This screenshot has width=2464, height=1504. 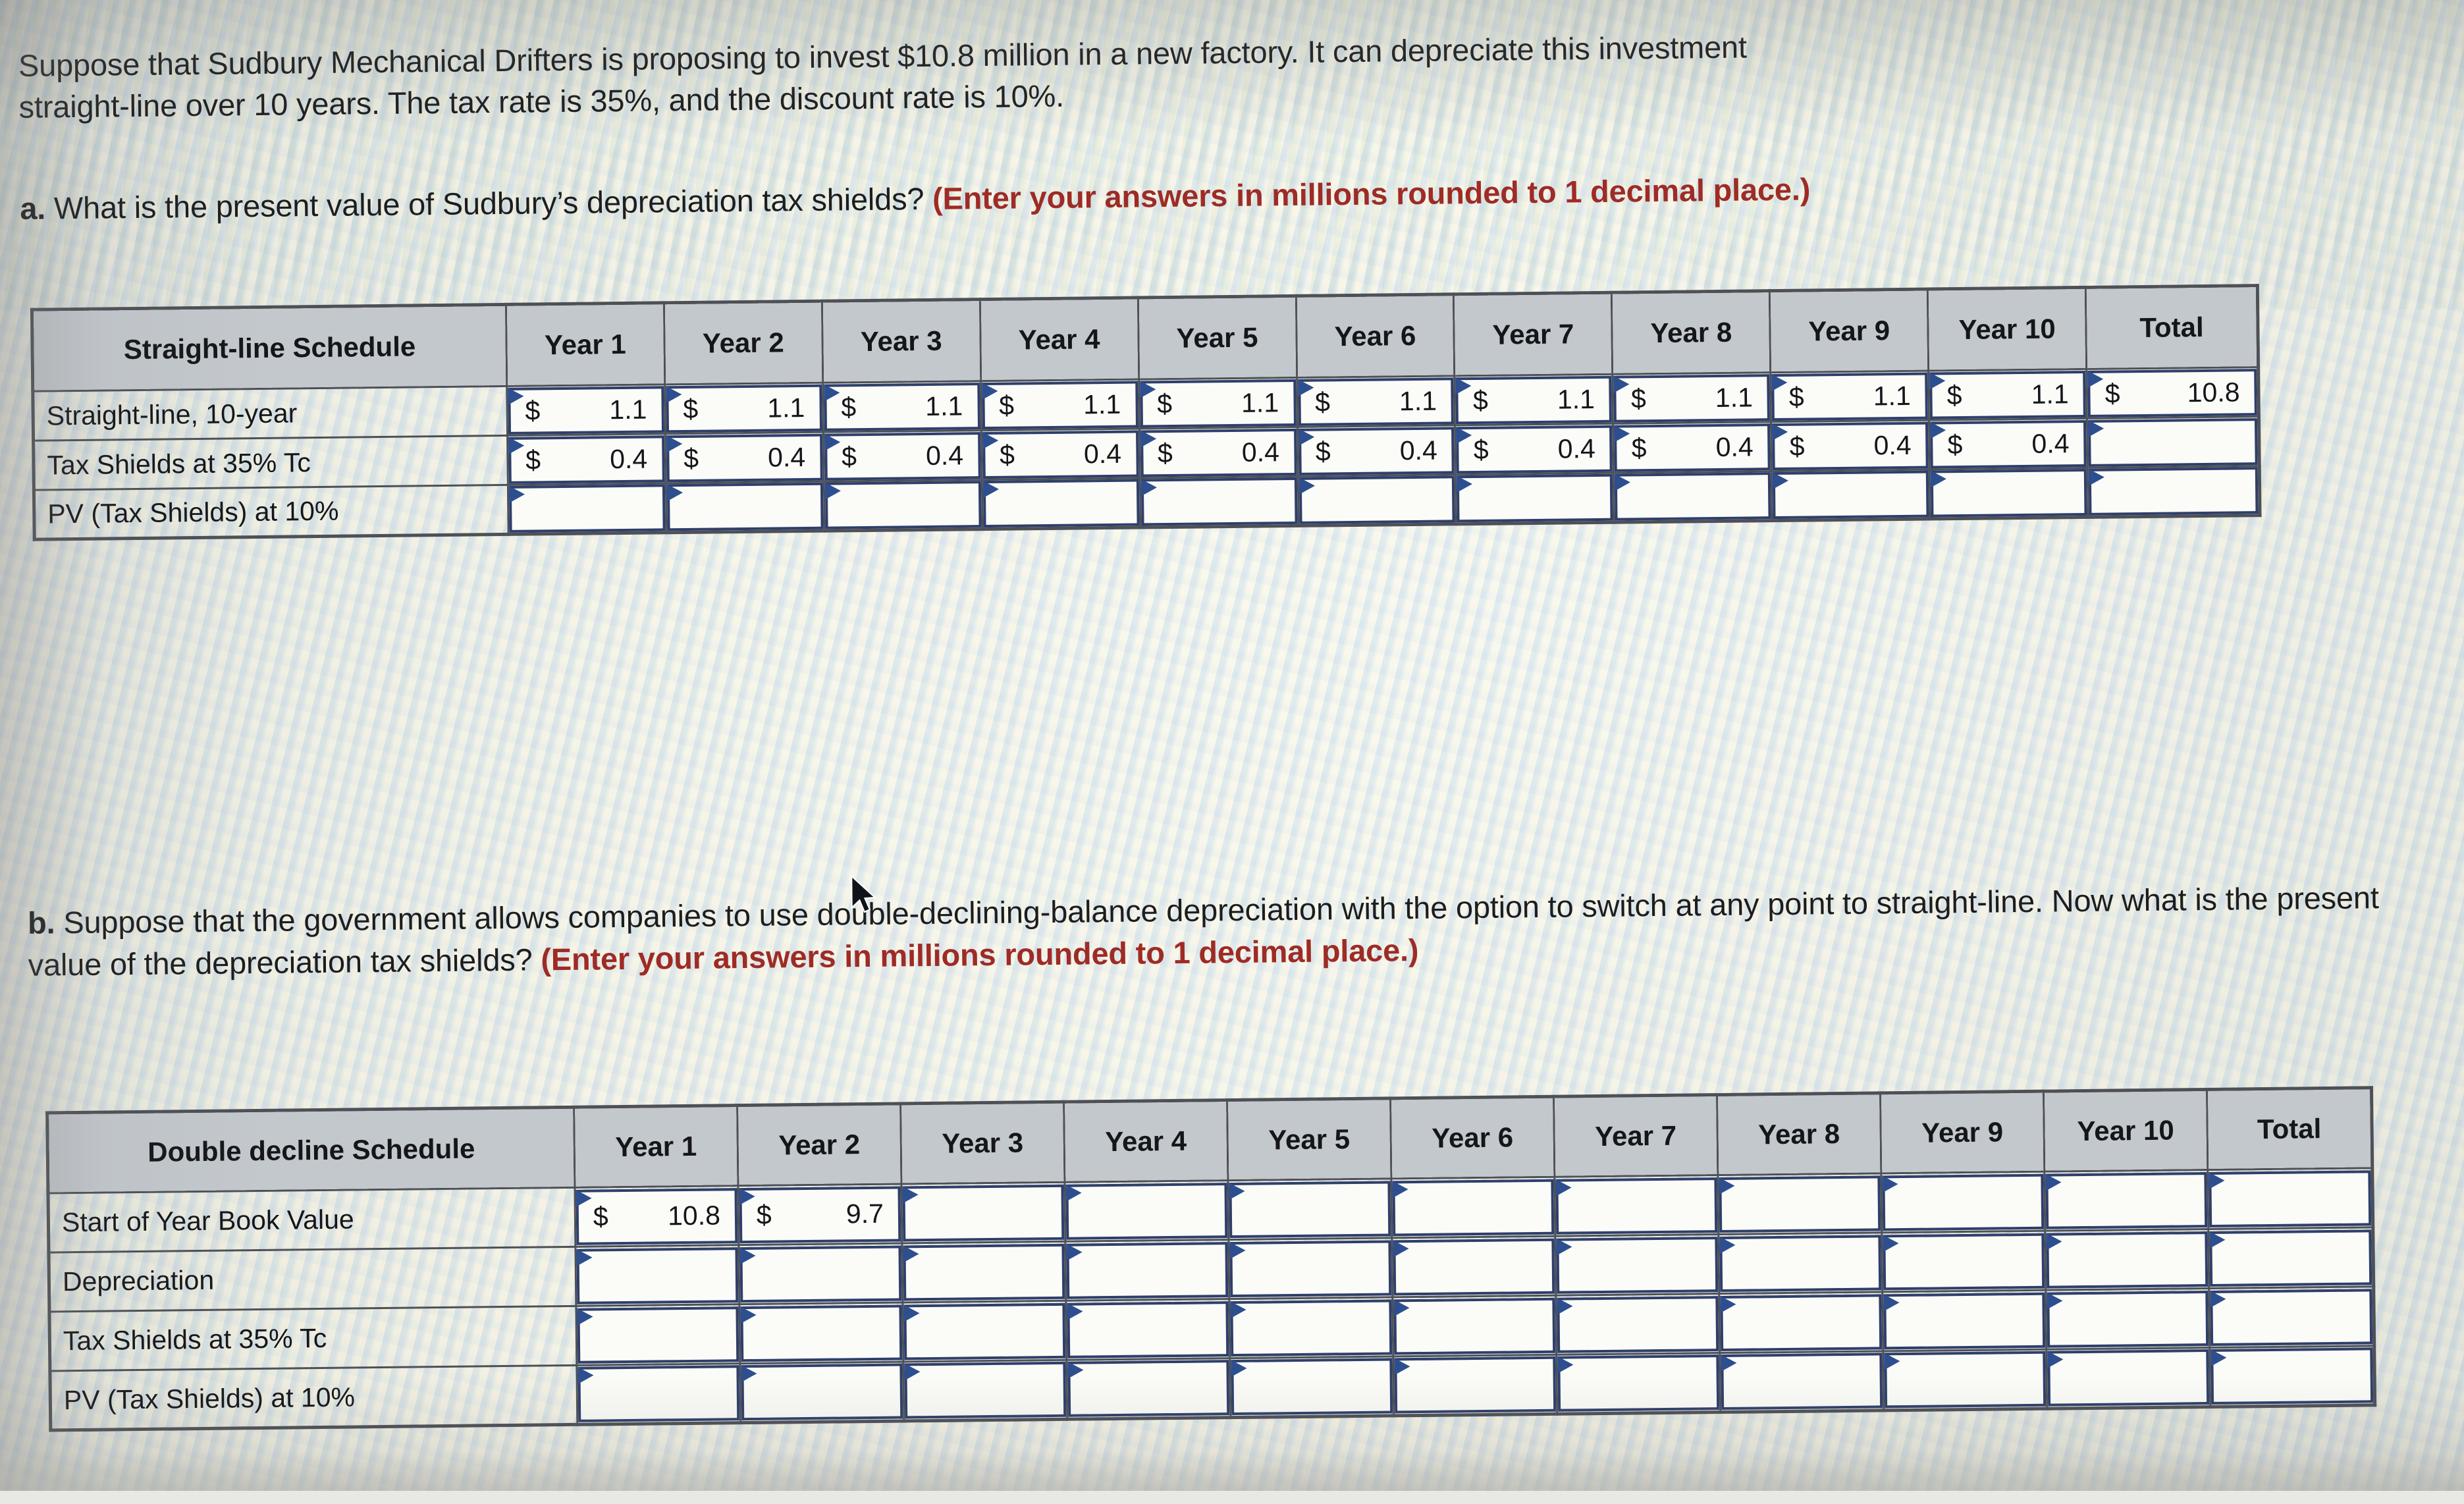 I want to click on answer-cell: $10.8, so click(x=657, y=1216).